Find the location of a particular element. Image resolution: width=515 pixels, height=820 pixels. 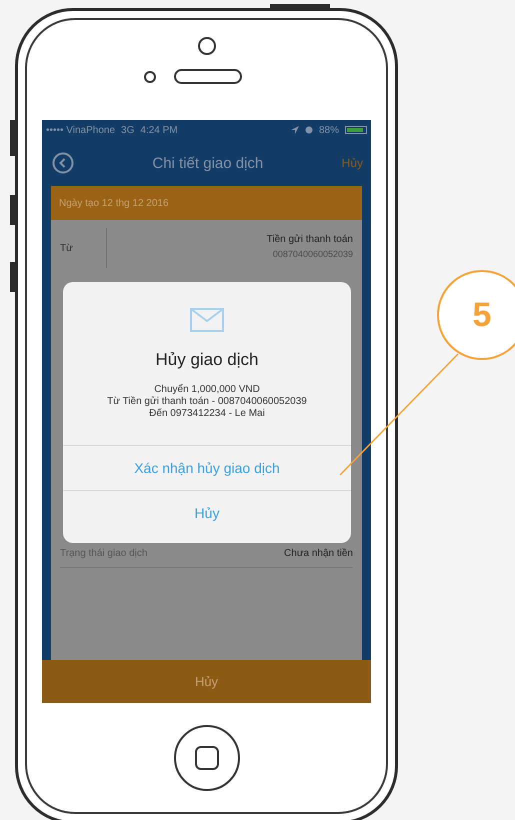

back-icon is located at coordinates (63, 163).